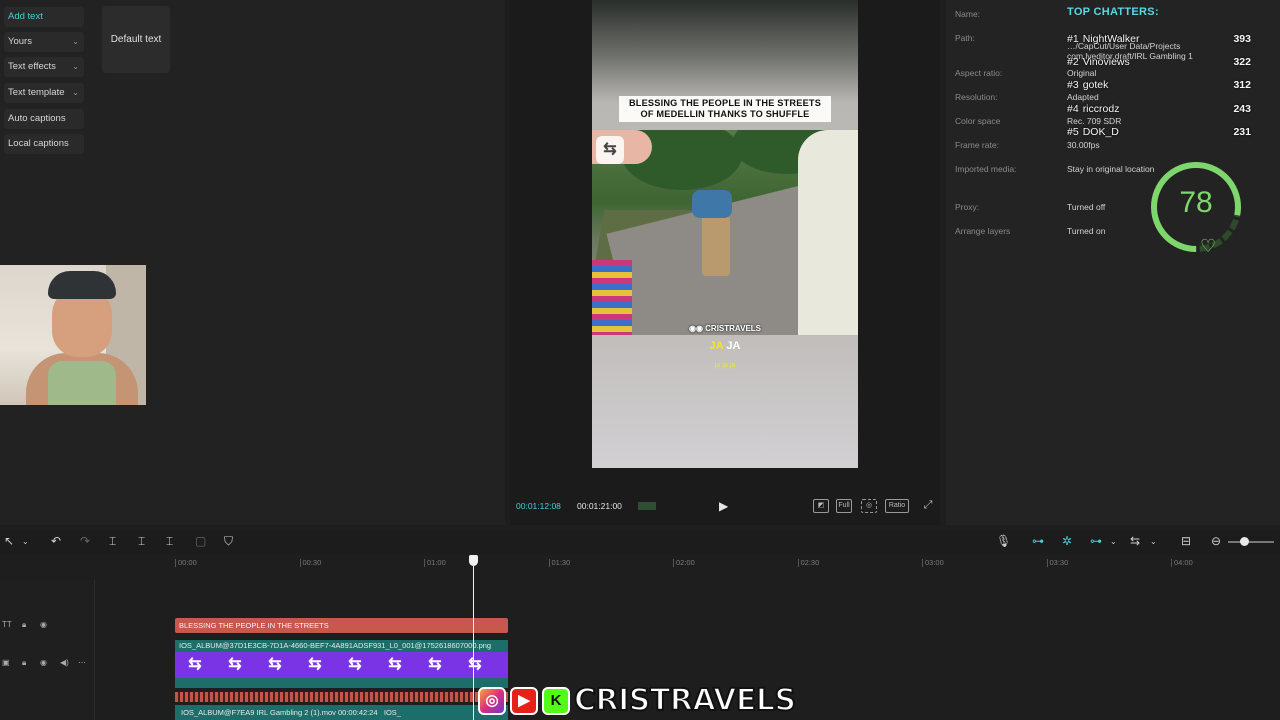  What do you see at coordinates (1186, 541) in the screenshot?
I see `caption-icon: ⊟` at bounding box center [1186, 541].